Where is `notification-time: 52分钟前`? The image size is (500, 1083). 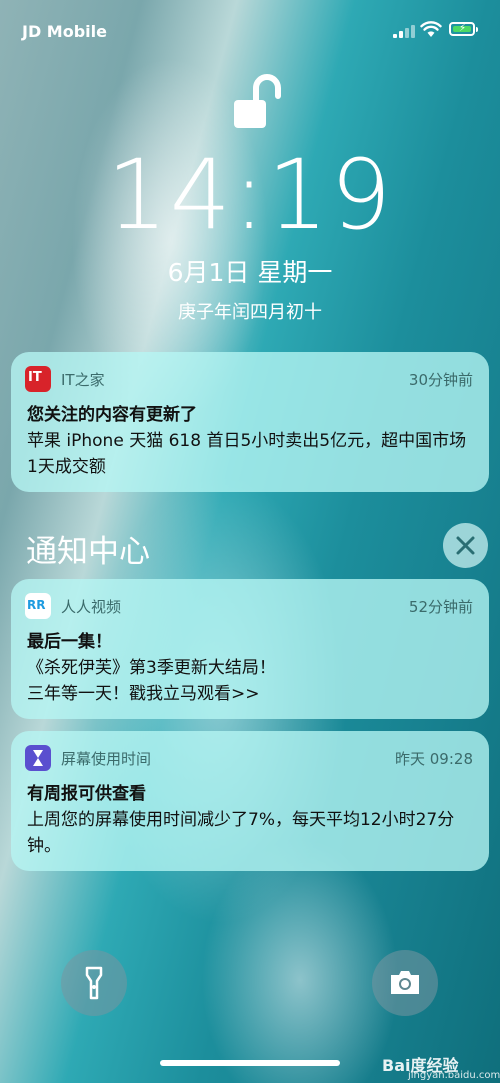
notification-time: 52分钟前 is located at coordinates (440, 607).